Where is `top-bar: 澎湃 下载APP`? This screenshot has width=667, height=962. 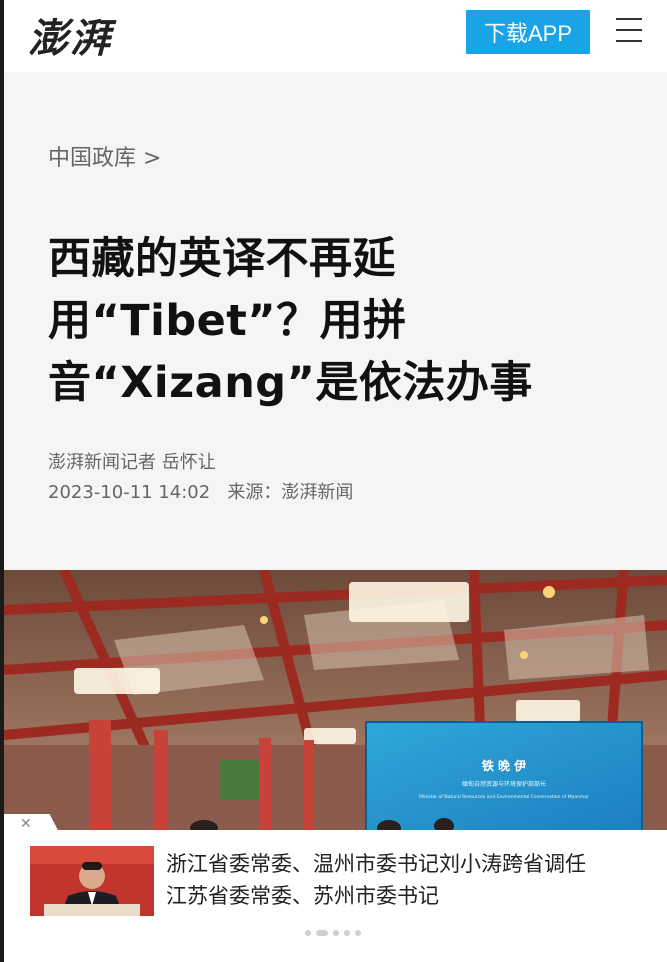 top-bar: 澎湃 下载APP is located at coordinates (333, 36).